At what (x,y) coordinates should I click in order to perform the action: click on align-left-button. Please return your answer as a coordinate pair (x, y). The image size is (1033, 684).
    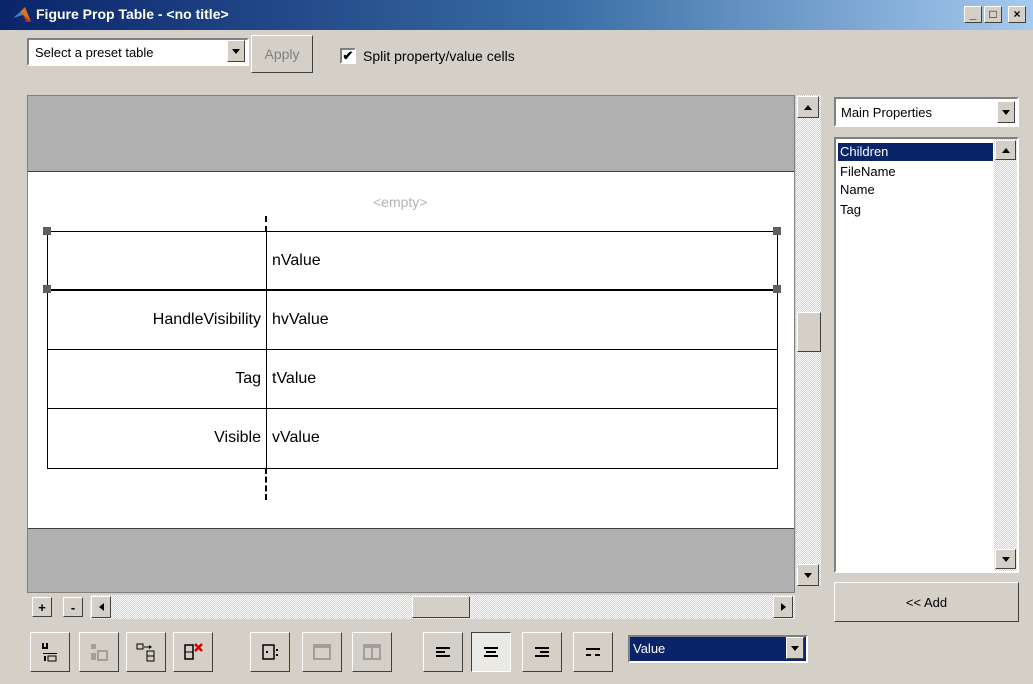
    Looking at the image, I should click on (443, 652).